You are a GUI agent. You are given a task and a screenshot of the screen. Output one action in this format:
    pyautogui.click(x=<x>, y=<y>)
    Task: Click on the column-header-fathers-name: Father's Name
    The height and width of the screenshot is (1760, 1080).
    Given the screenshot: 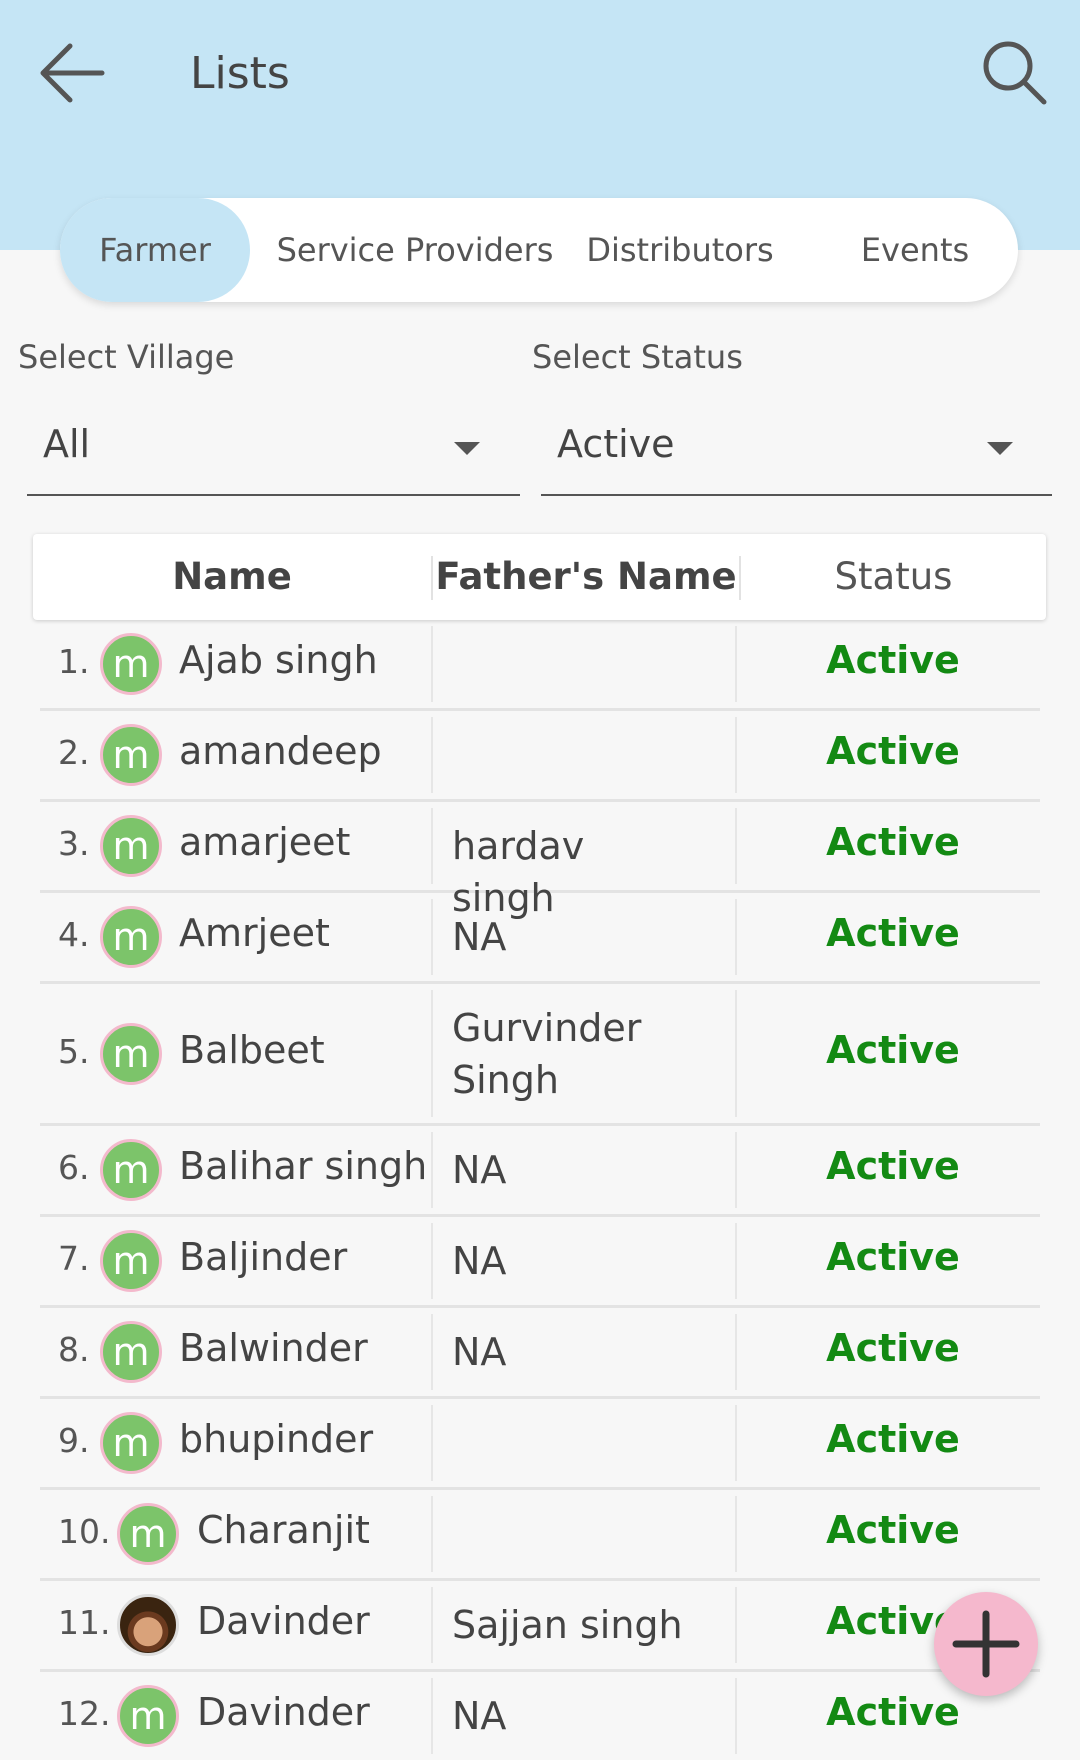 What is the action you would take?
    pyautogui.click(x=586, y=577)
    